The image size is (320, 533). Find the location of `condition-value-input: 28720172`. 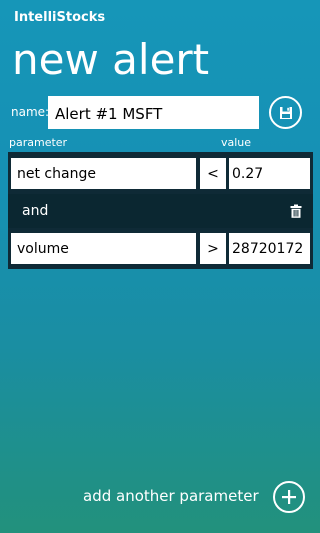

condition-value-input: 28720172 is located at coordinates (269, 248).